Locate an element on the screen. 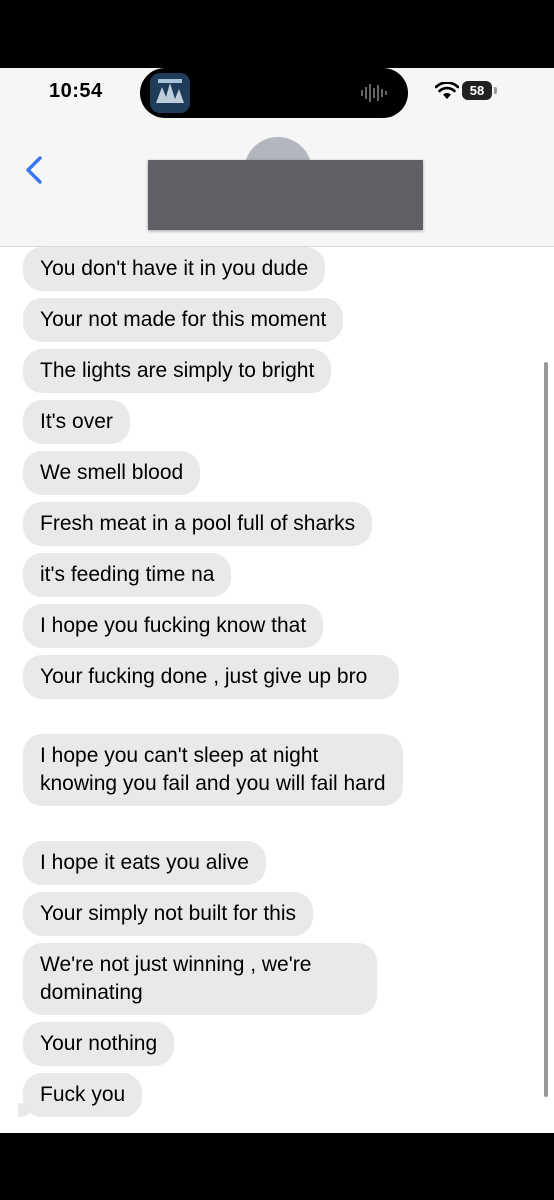 The width and height of the screenshot is (554, 1200). status-bar: 10:54 58 is located at coordinates (277, 94).